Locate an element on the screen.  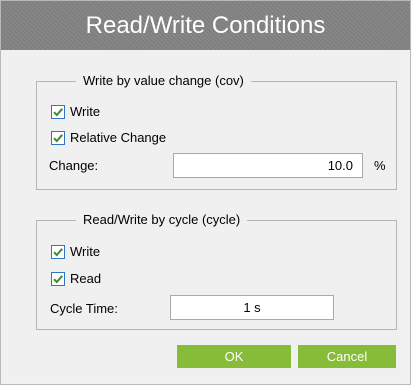
dialog-title: Read/Write Conditions is located at coordinates (205, 25).